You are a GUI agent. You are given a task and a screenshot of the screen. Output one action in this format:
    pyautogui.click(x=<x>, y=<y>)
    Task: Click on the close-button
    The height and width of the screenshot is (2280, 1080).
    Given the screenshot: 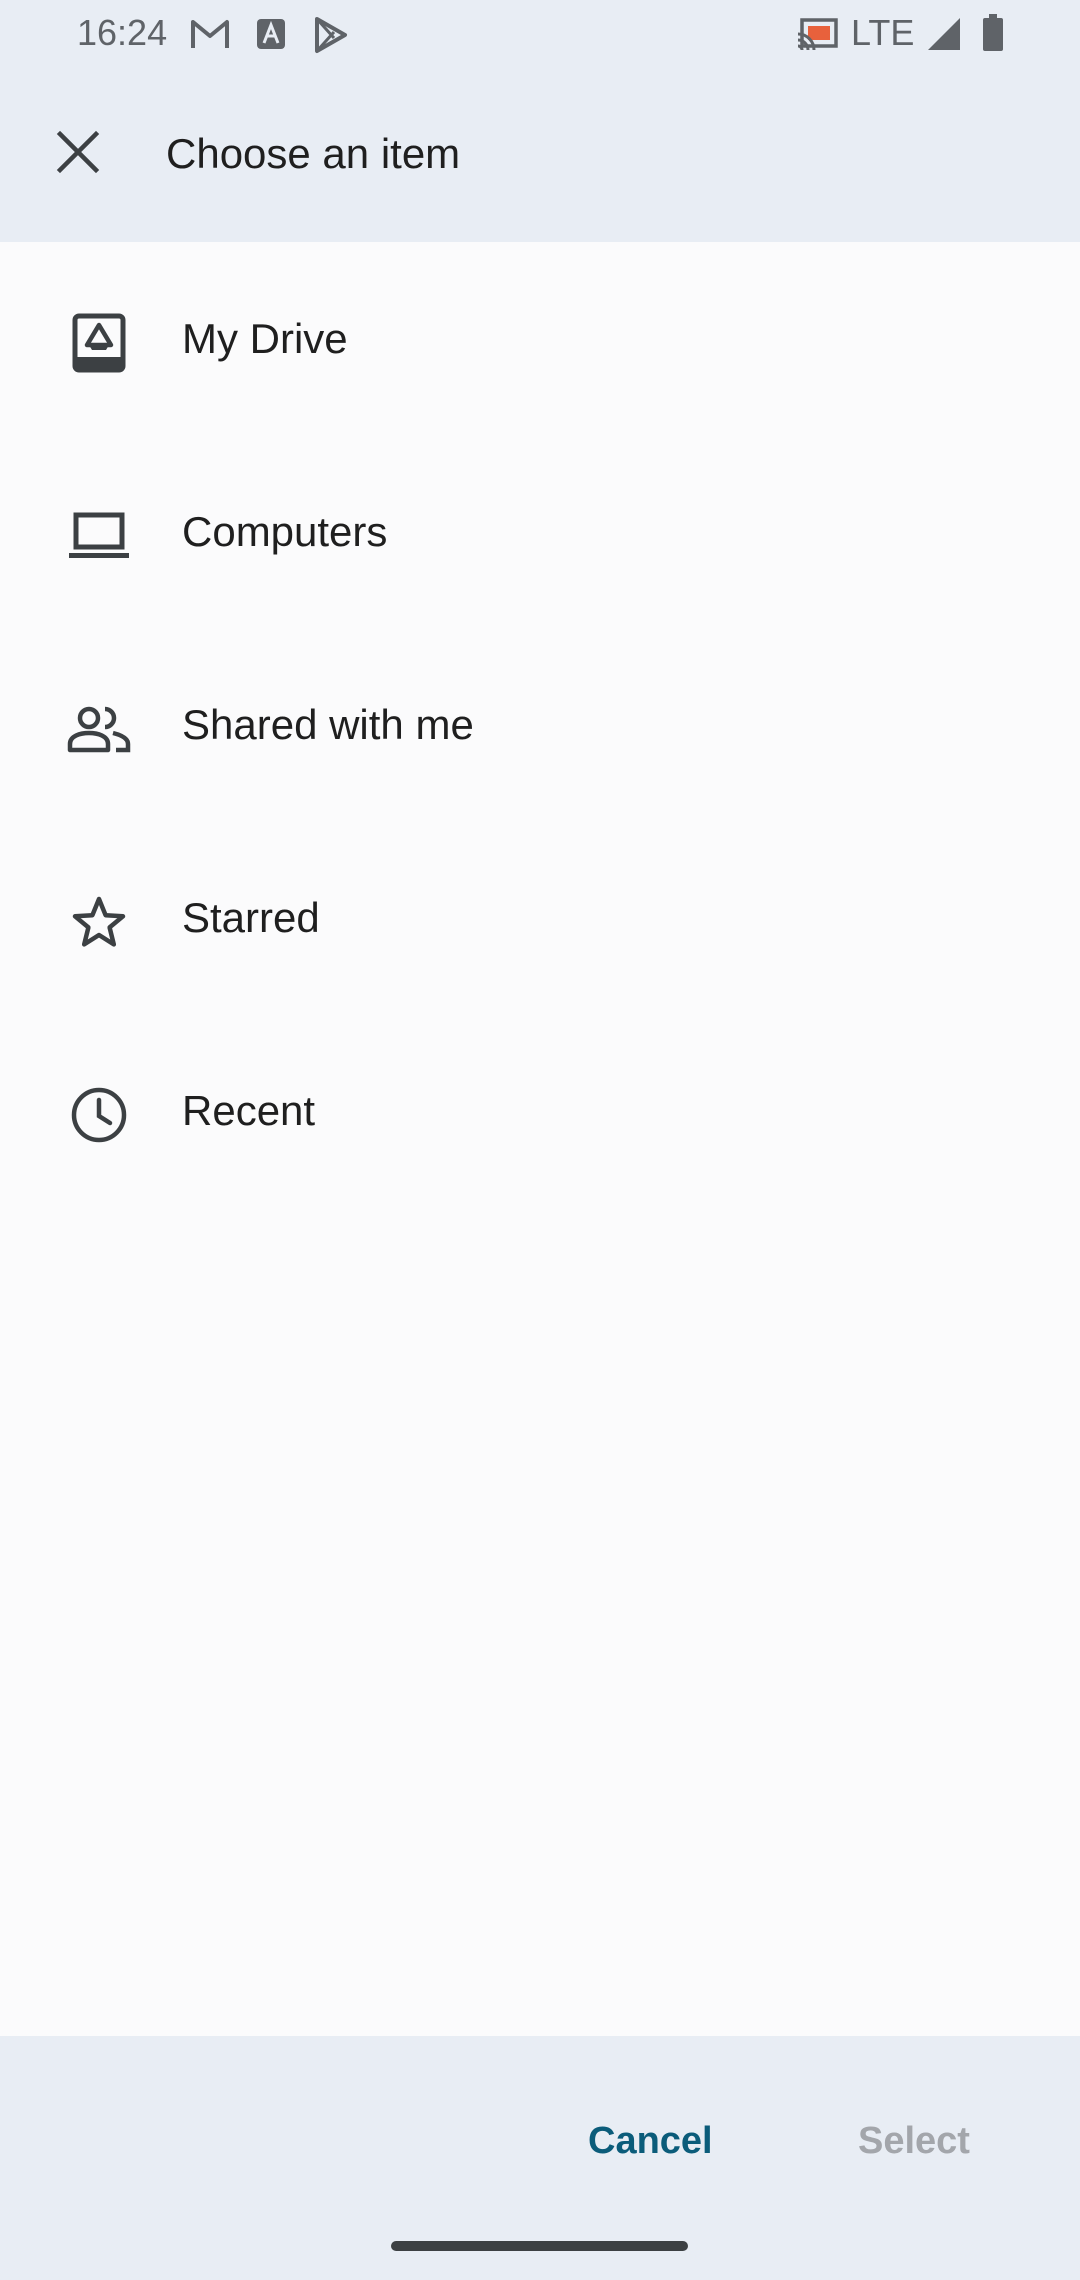 What is the action you would take?
    pyautogui.click(x=78, y=154)
    